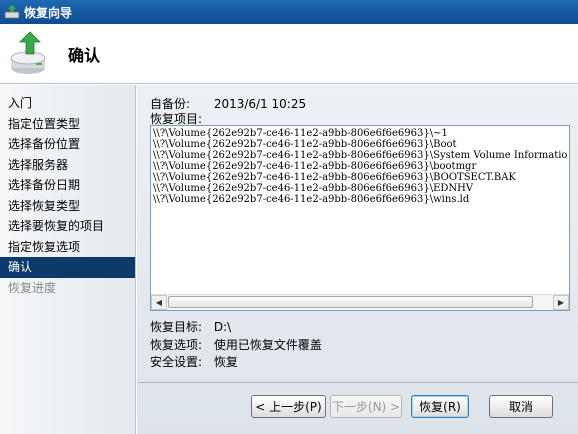  I want to click on horizontal-scrollbar: ◀ ▶, so click(360, 302).